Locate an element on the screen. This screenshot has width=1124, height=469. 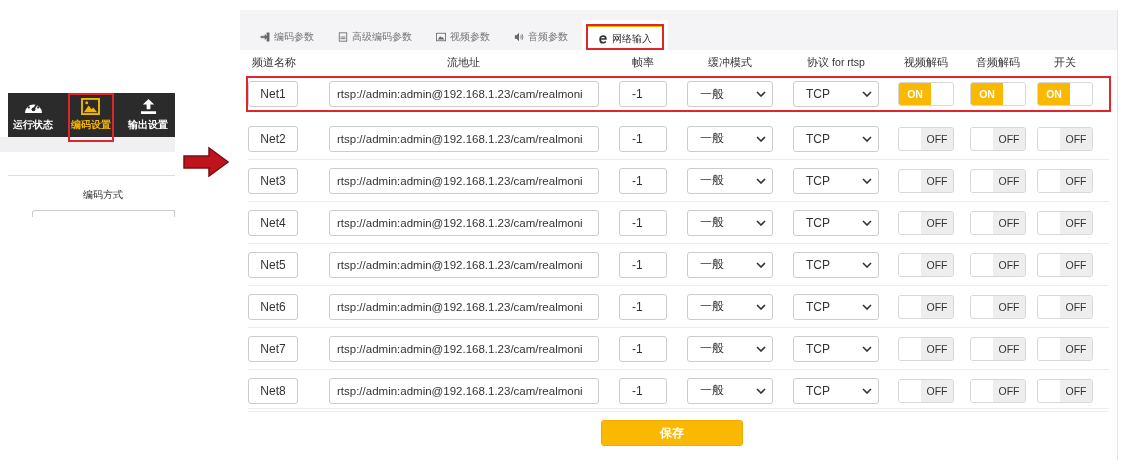
input-field: Net8 is located at coordinates (273, 390).